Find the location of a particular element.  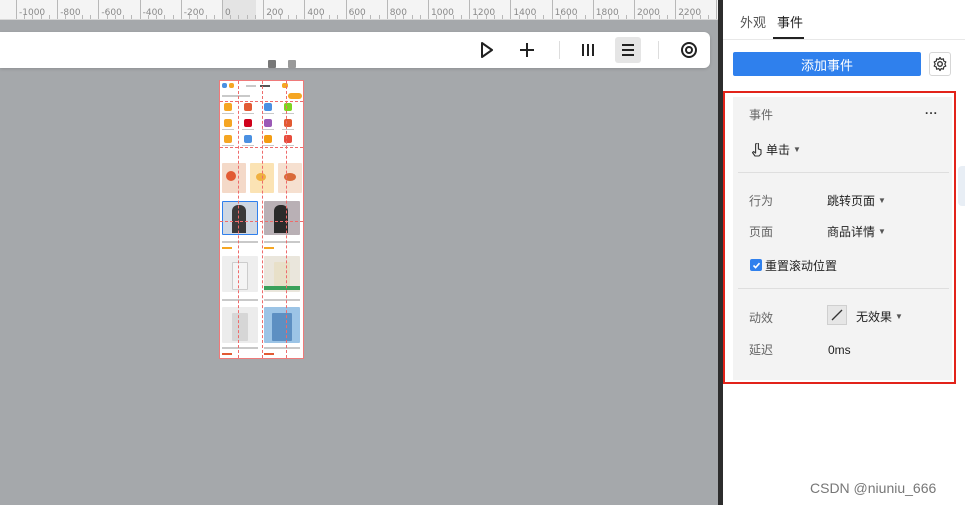

active-tab-indicator is located at coordinates (788, 38).